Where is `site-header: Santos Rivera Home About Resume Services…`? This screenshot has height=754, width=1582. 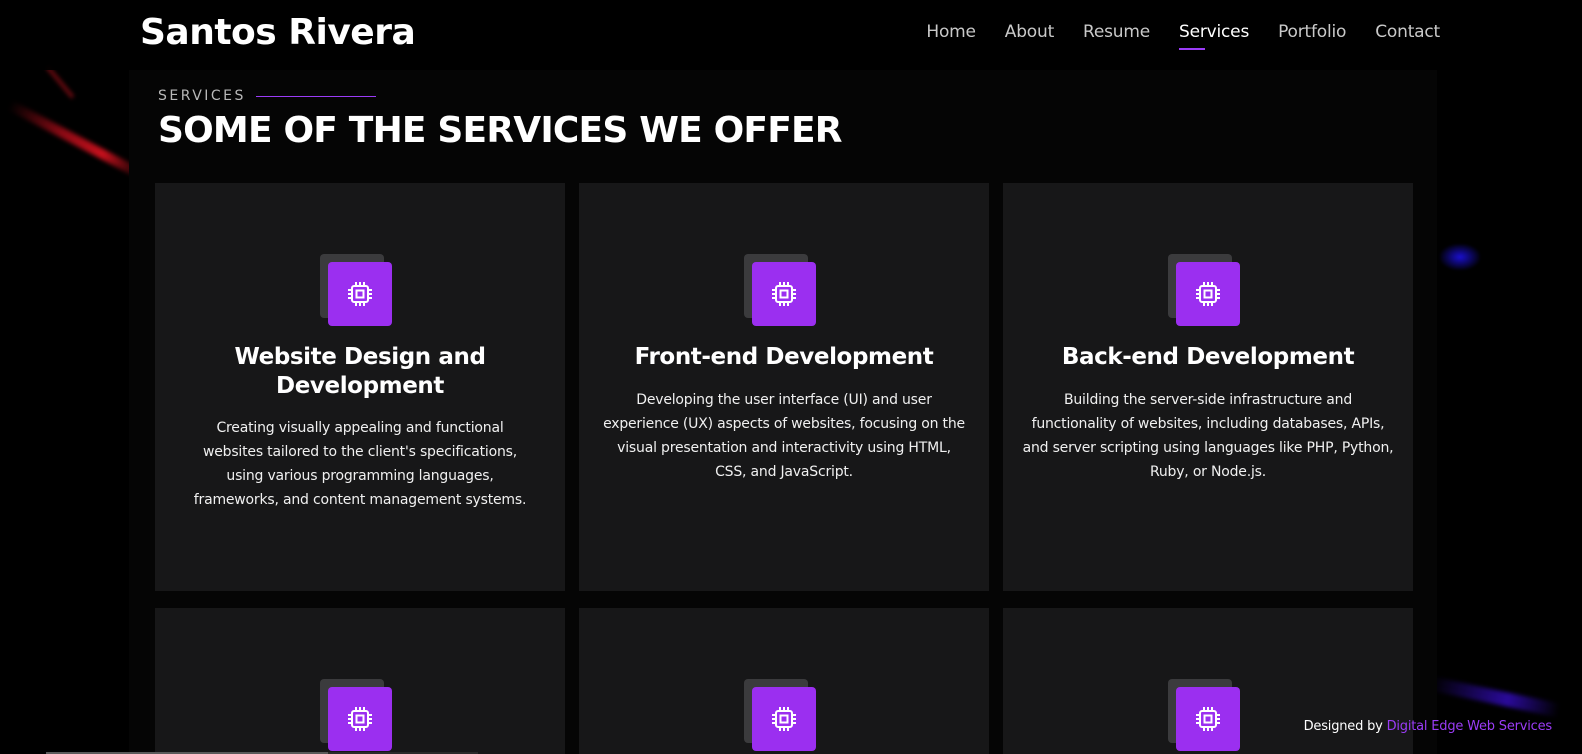 site-header: Santos Rivera Home About Resume Services… is located at coordinates (791, 35).